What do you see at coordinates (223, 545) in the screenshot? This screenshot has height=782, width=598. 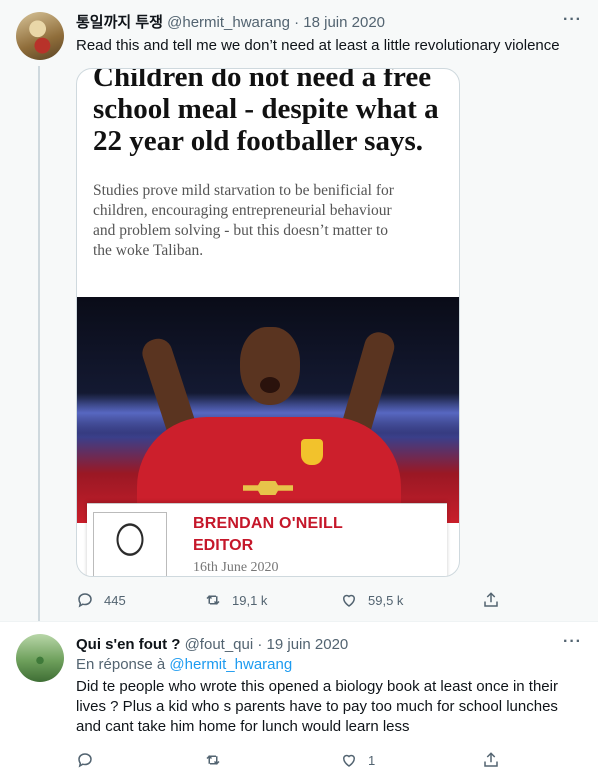 I see `byline-role: EDITOR` at bounding box center [223, 545].